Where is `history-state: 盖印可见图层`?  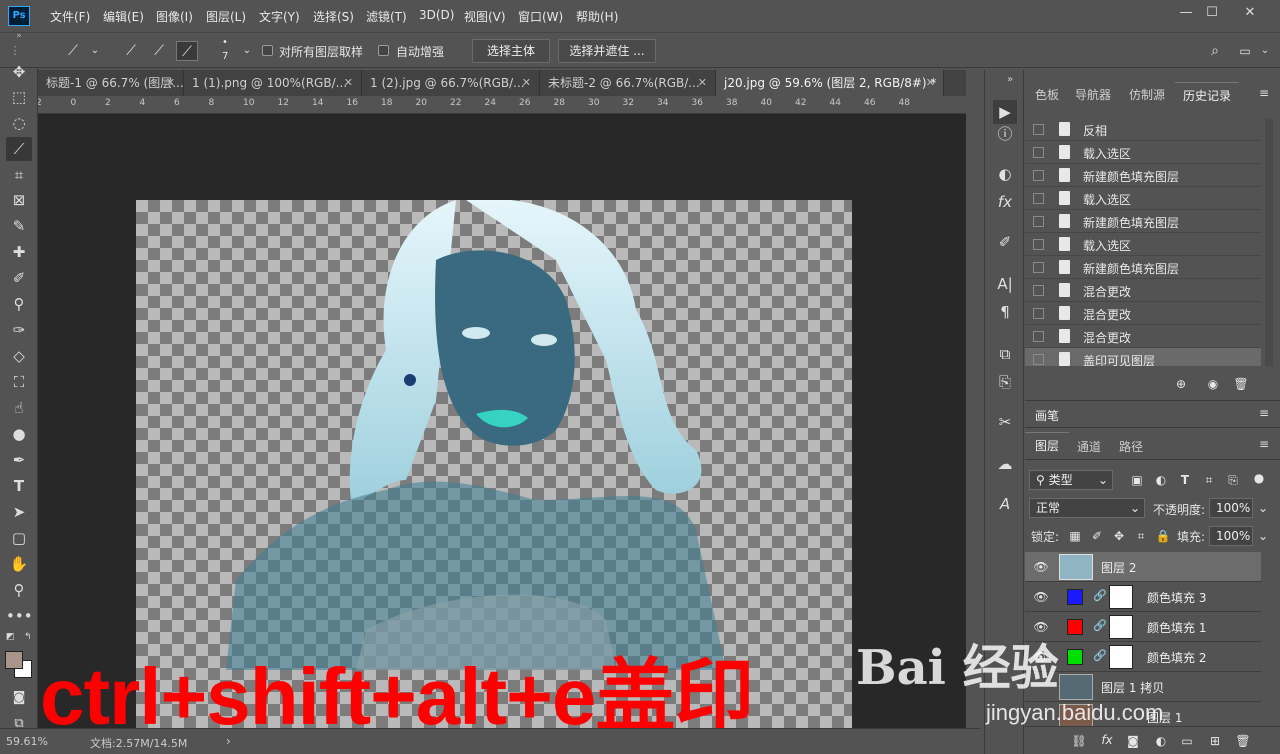
history-state: 盖印可见图层 is located at coordinates (1143, 357).